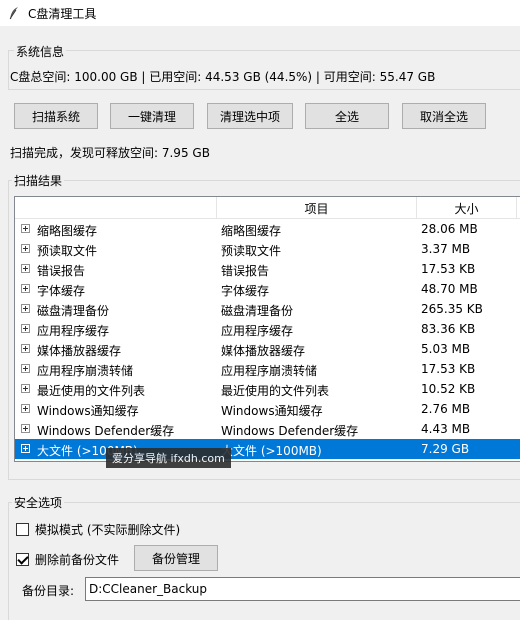  What do you see at coordinates (448, 329) in the screenshot?
I see `row-size: 83.36 KB` at bounding box center [448, 329].